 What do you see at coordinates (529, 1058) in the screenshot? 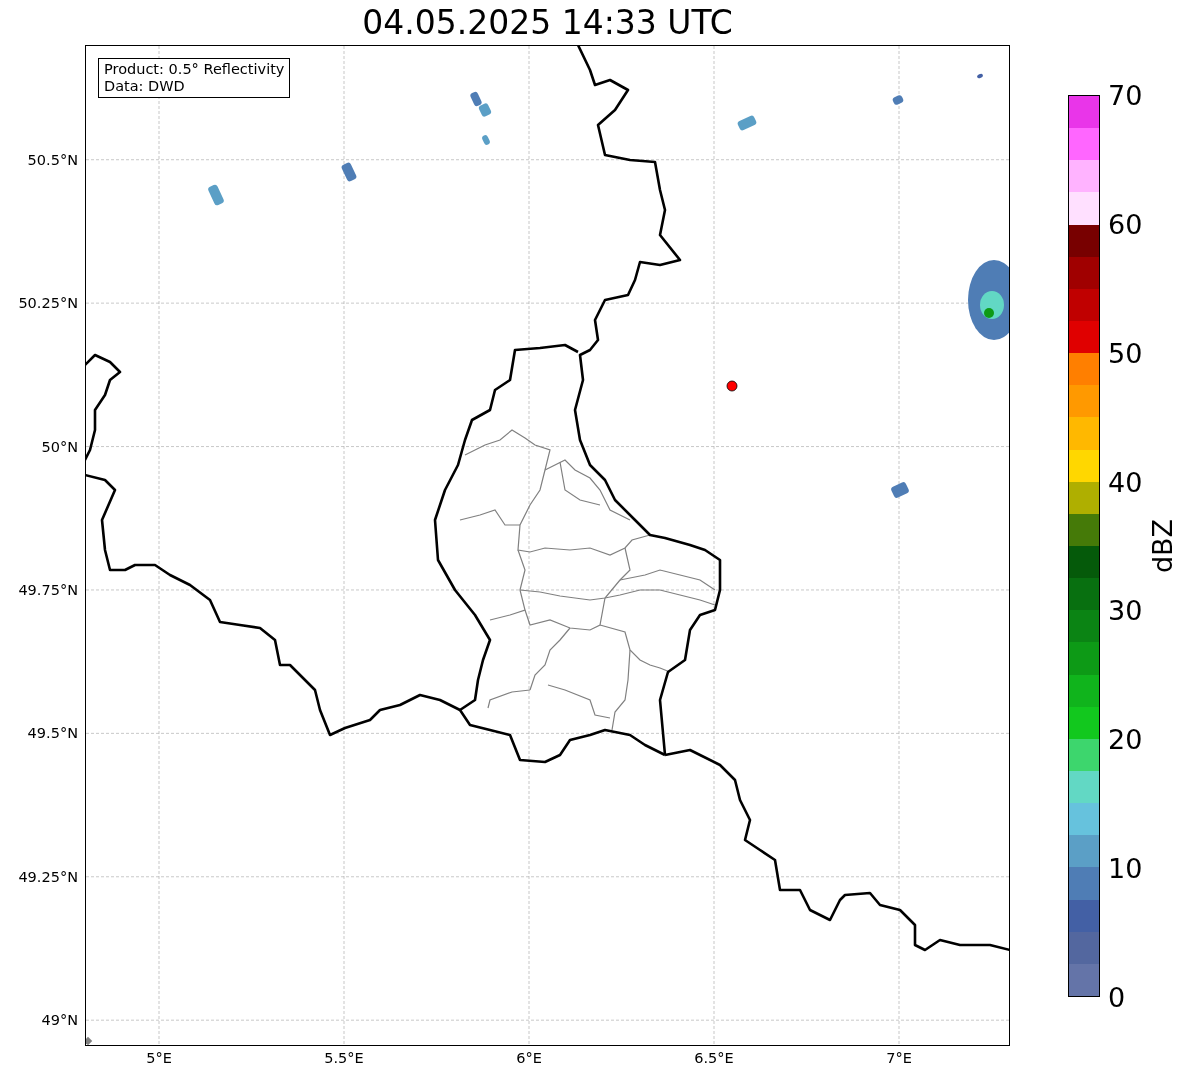
I see `longitude-label: 6°E` at bounding box center [529, 1058].